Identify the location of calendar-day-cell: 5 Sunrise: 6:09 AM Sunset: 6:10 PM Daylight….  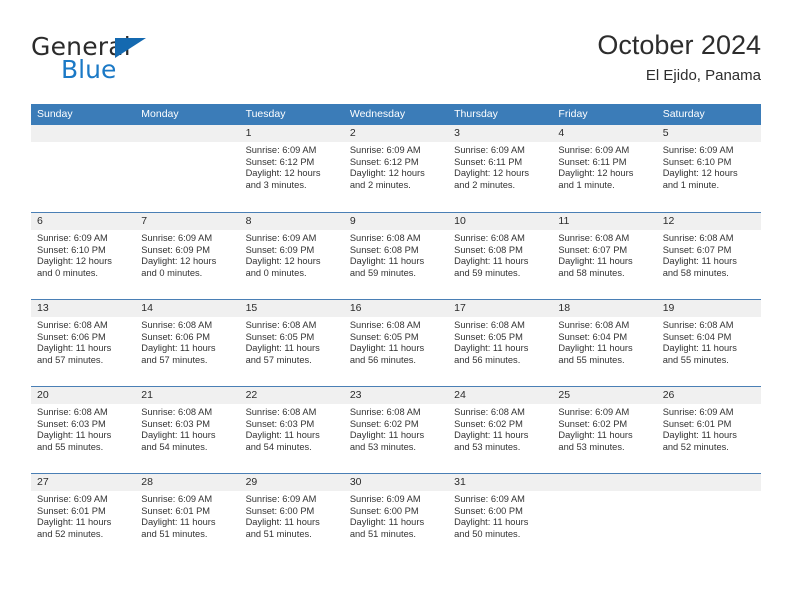
(708, 168).